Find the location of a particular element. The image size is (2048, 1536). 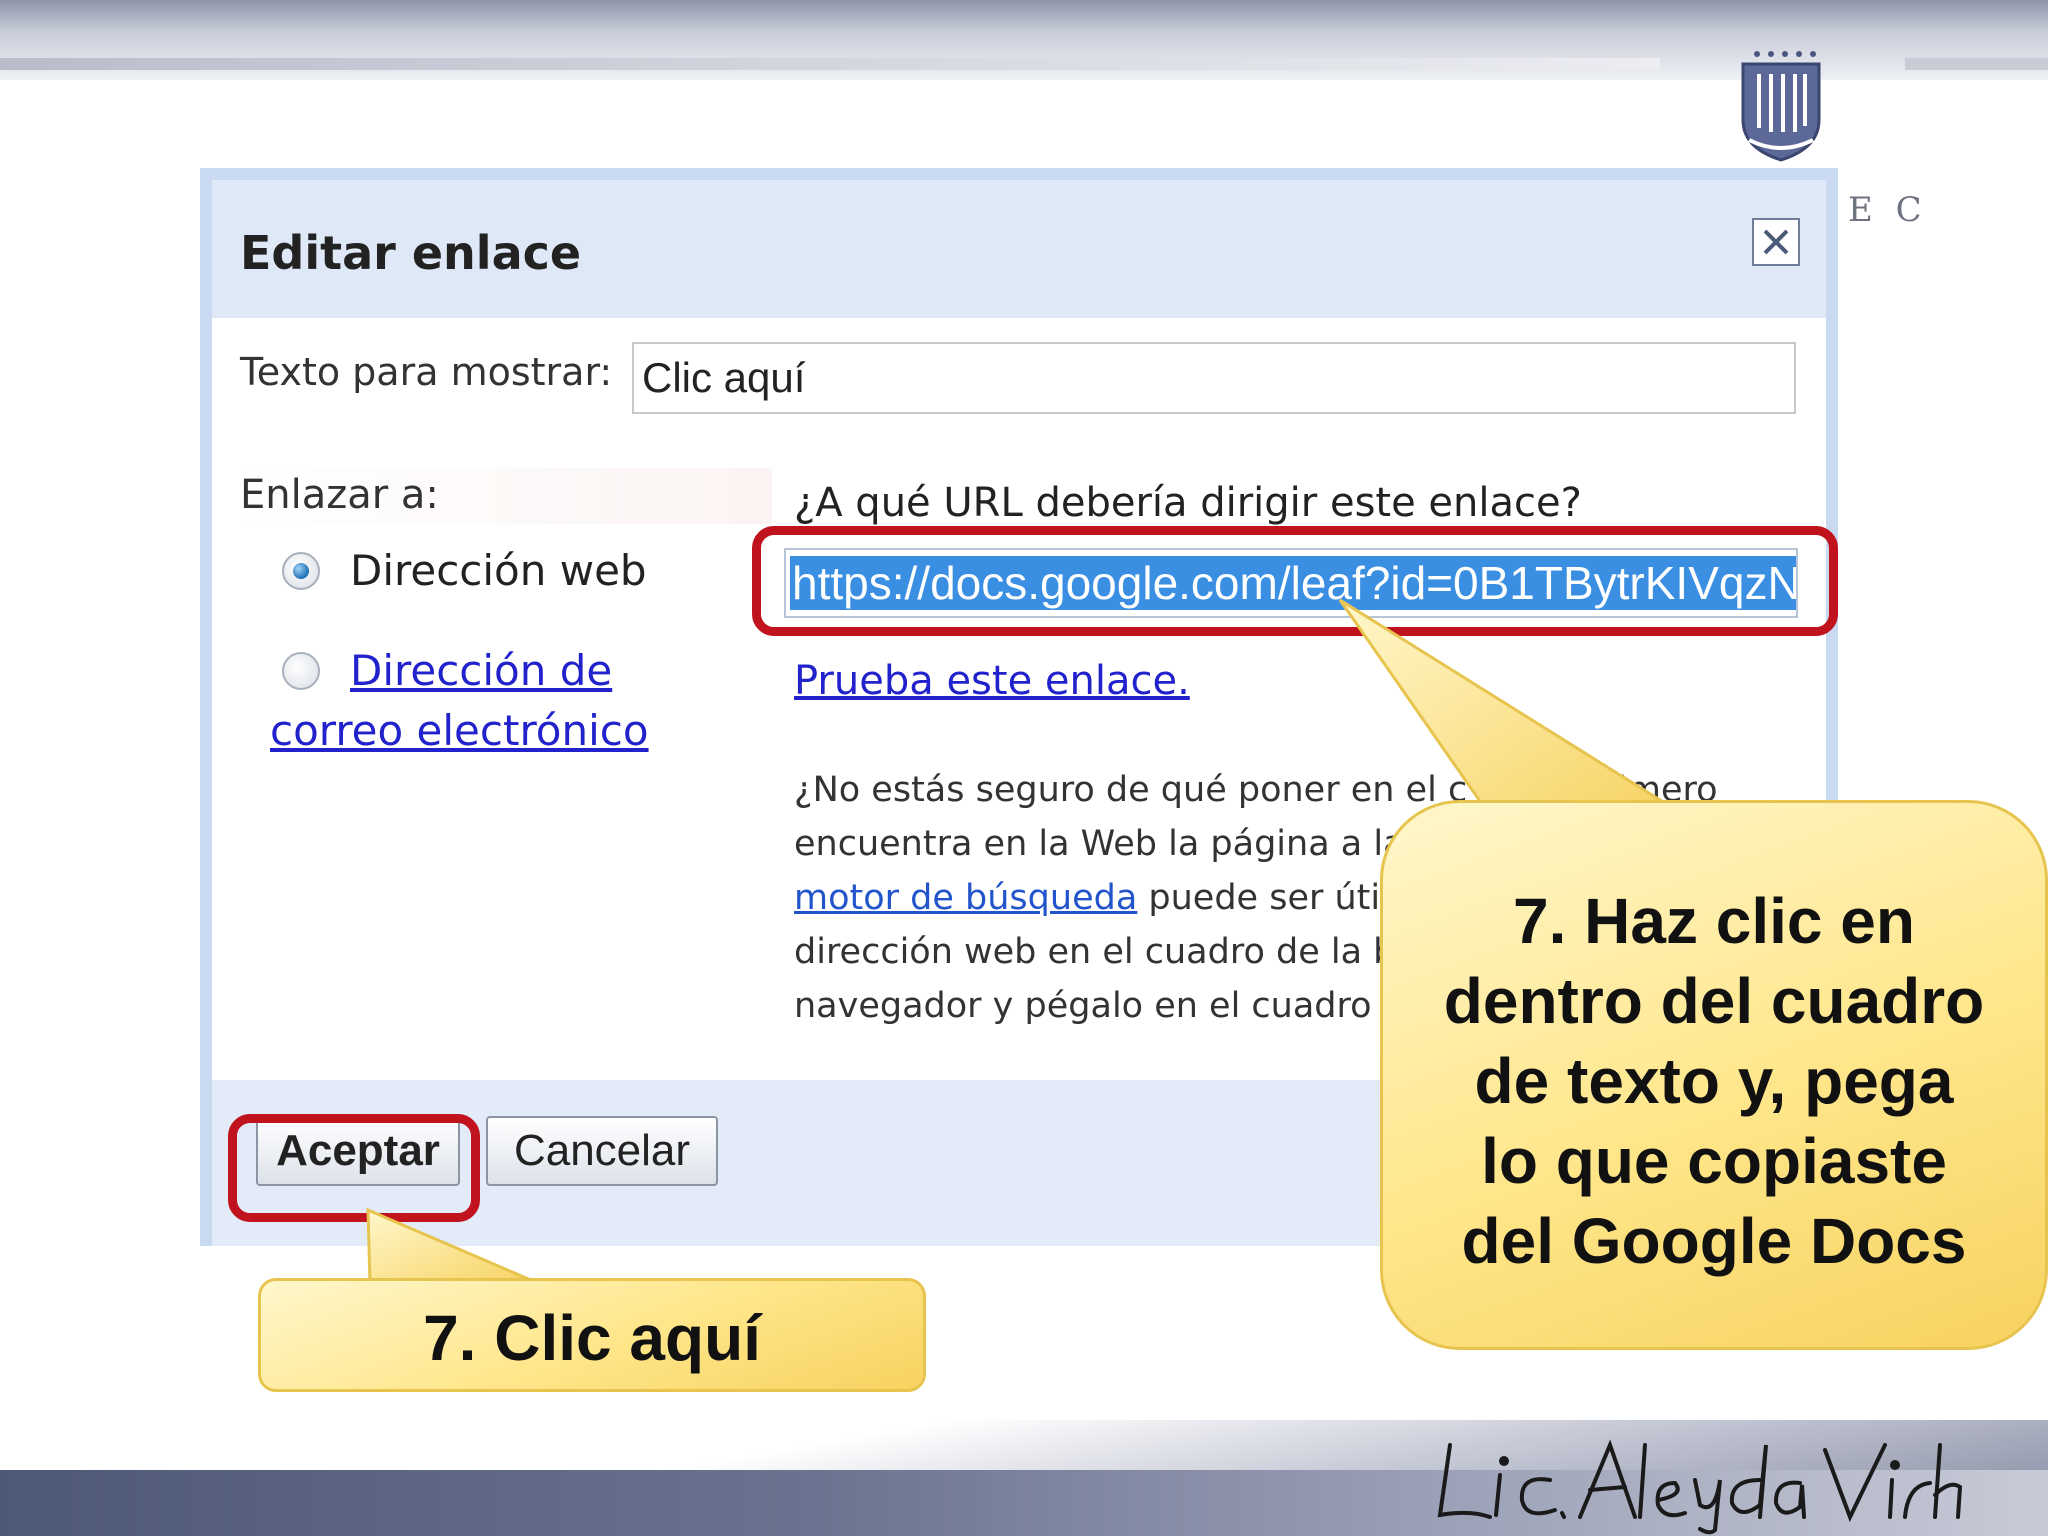

url-question: ¿A qué URL debería dirigir este enlace? is located at coordinates (1188, 503).